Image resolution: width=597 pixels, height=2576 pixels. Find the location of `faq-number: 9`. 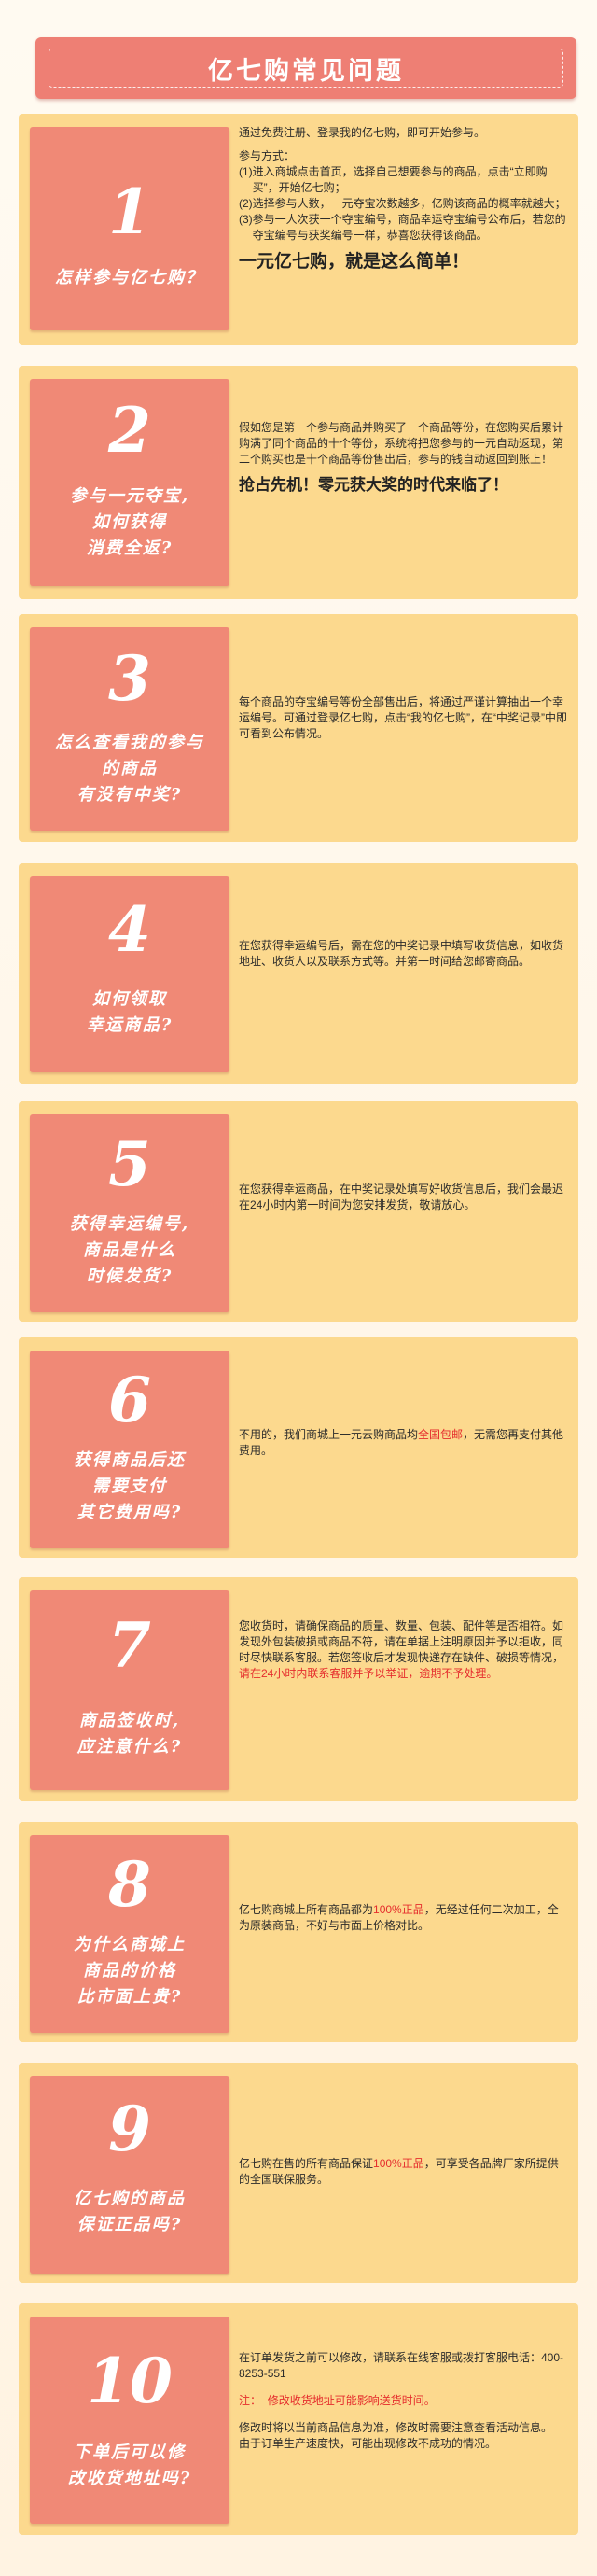

faq-number: 9 is located at coordinates (129, 2129).